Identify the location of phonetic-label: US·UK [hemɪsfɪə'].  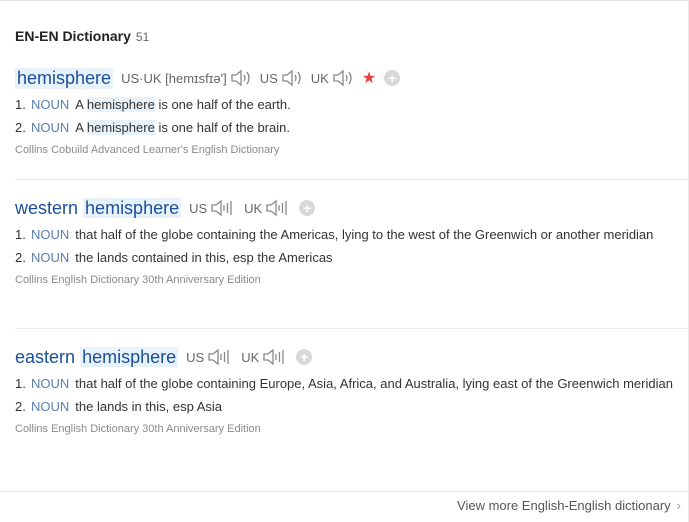
(174, 78).